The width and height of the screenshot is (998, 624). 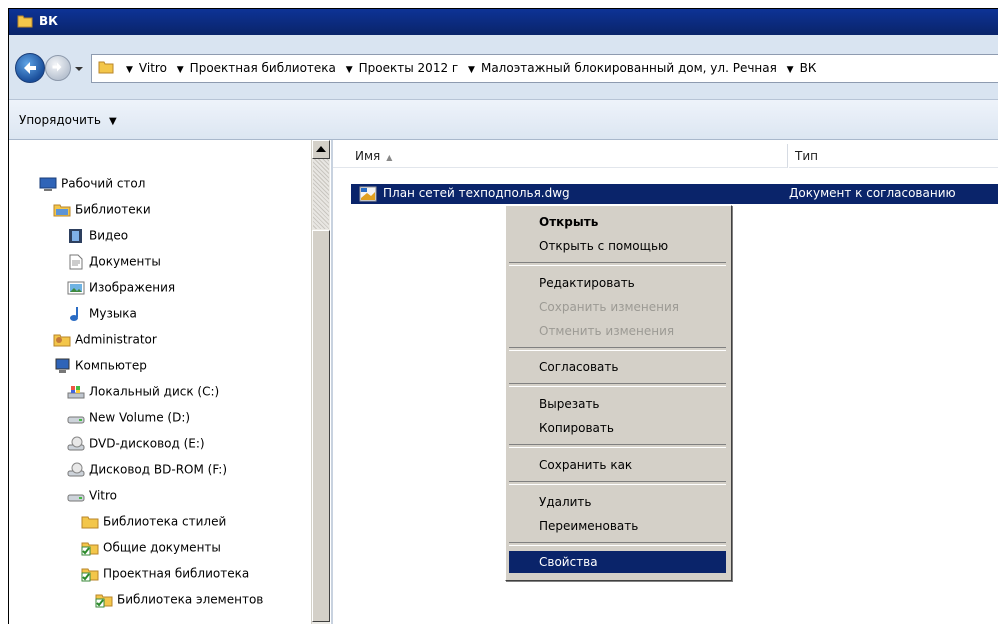 What do you see at coordinates (617, 367) in the screenshot?
I see `menu-item-approve: Согласовать` at bounding box center [617, 367].